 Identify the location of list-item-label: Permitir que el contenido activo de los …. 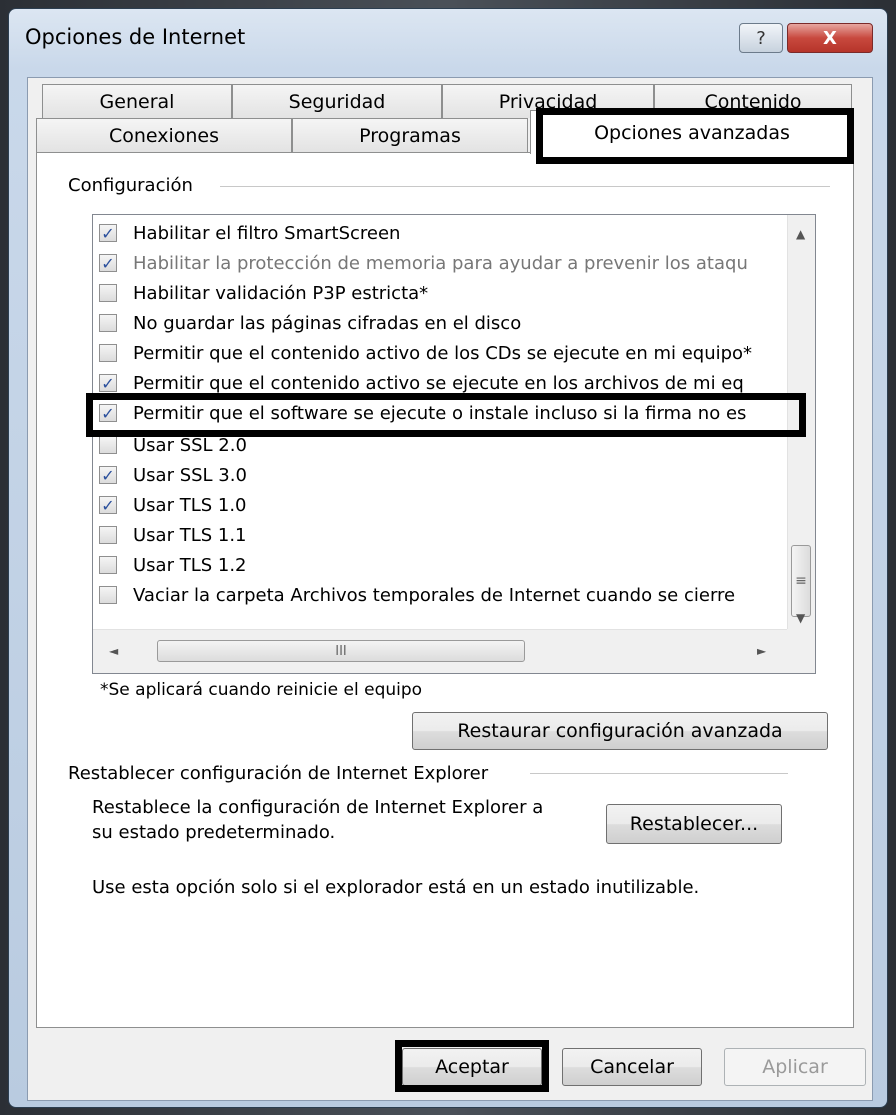
(443, 353).